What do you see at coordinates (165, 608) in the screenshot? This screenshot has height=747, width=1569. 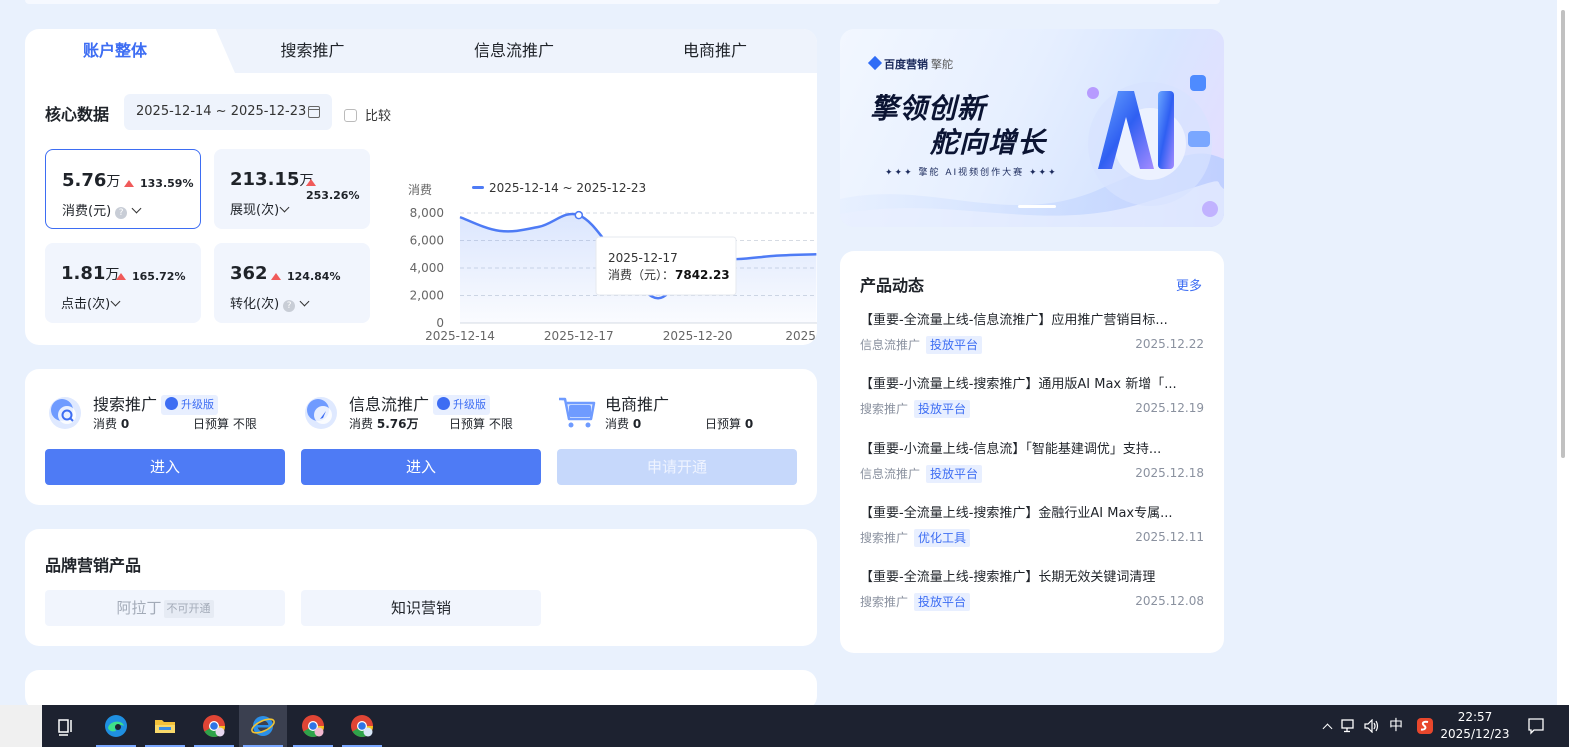 I see `brand-item-aladdin: 阿拉丁 不可开通` at bounding box center [165, 608].